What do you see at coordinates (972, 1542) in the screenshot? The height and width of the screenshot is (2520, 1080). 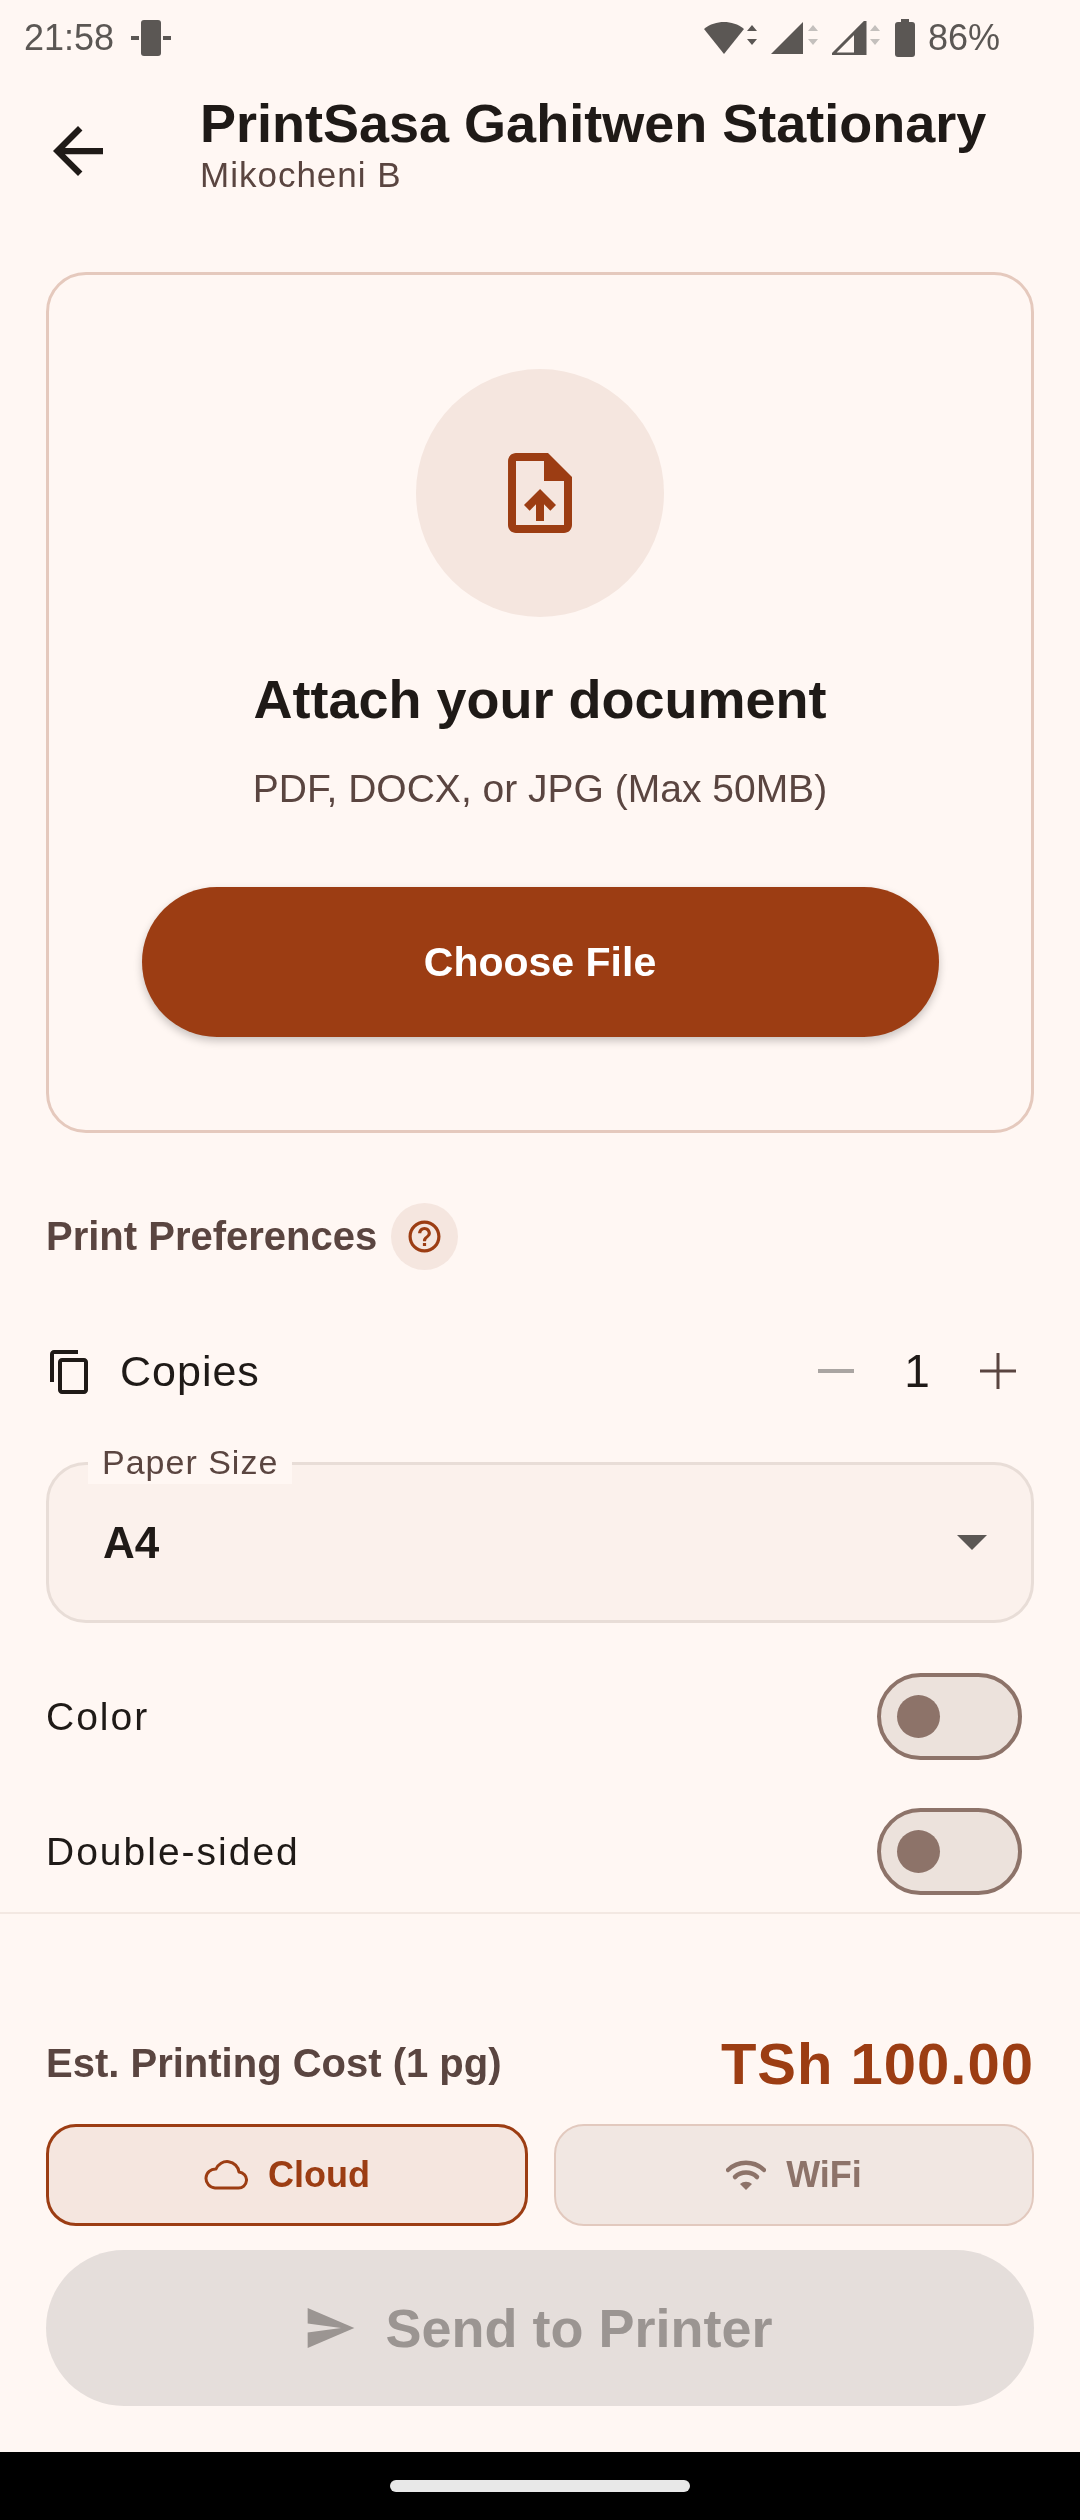 I see `caret-icon` at bounding box center [972, 1542].